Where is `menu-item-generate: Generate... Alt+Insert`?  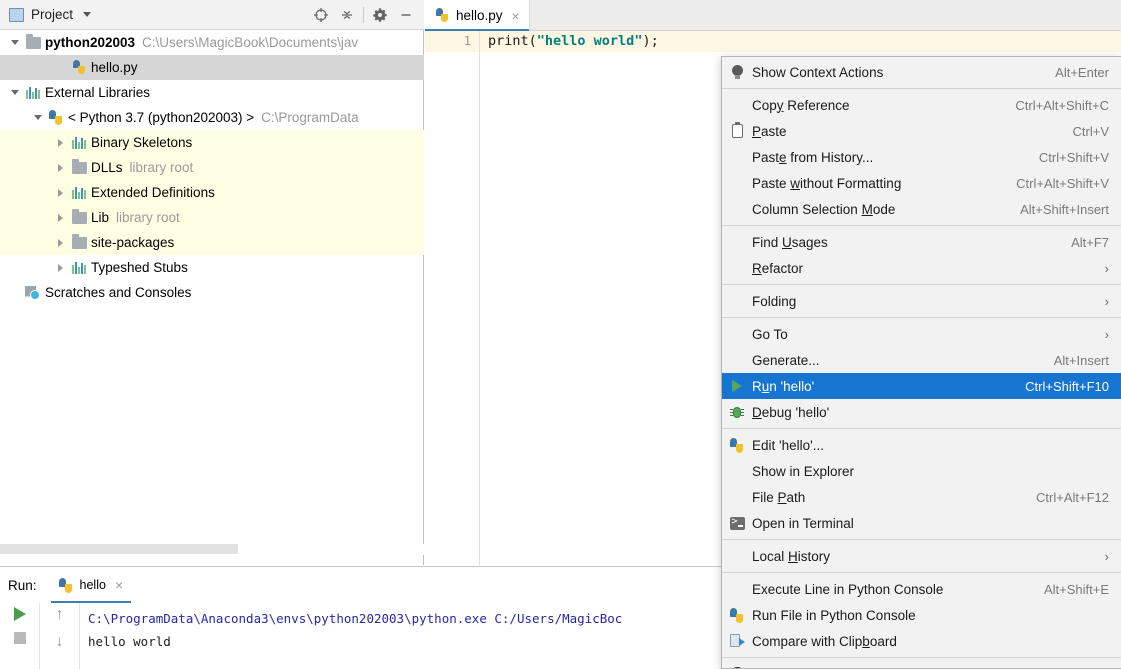 menu-item-generate: Generate... Alt+Insert is located at coordinates (921, 360).